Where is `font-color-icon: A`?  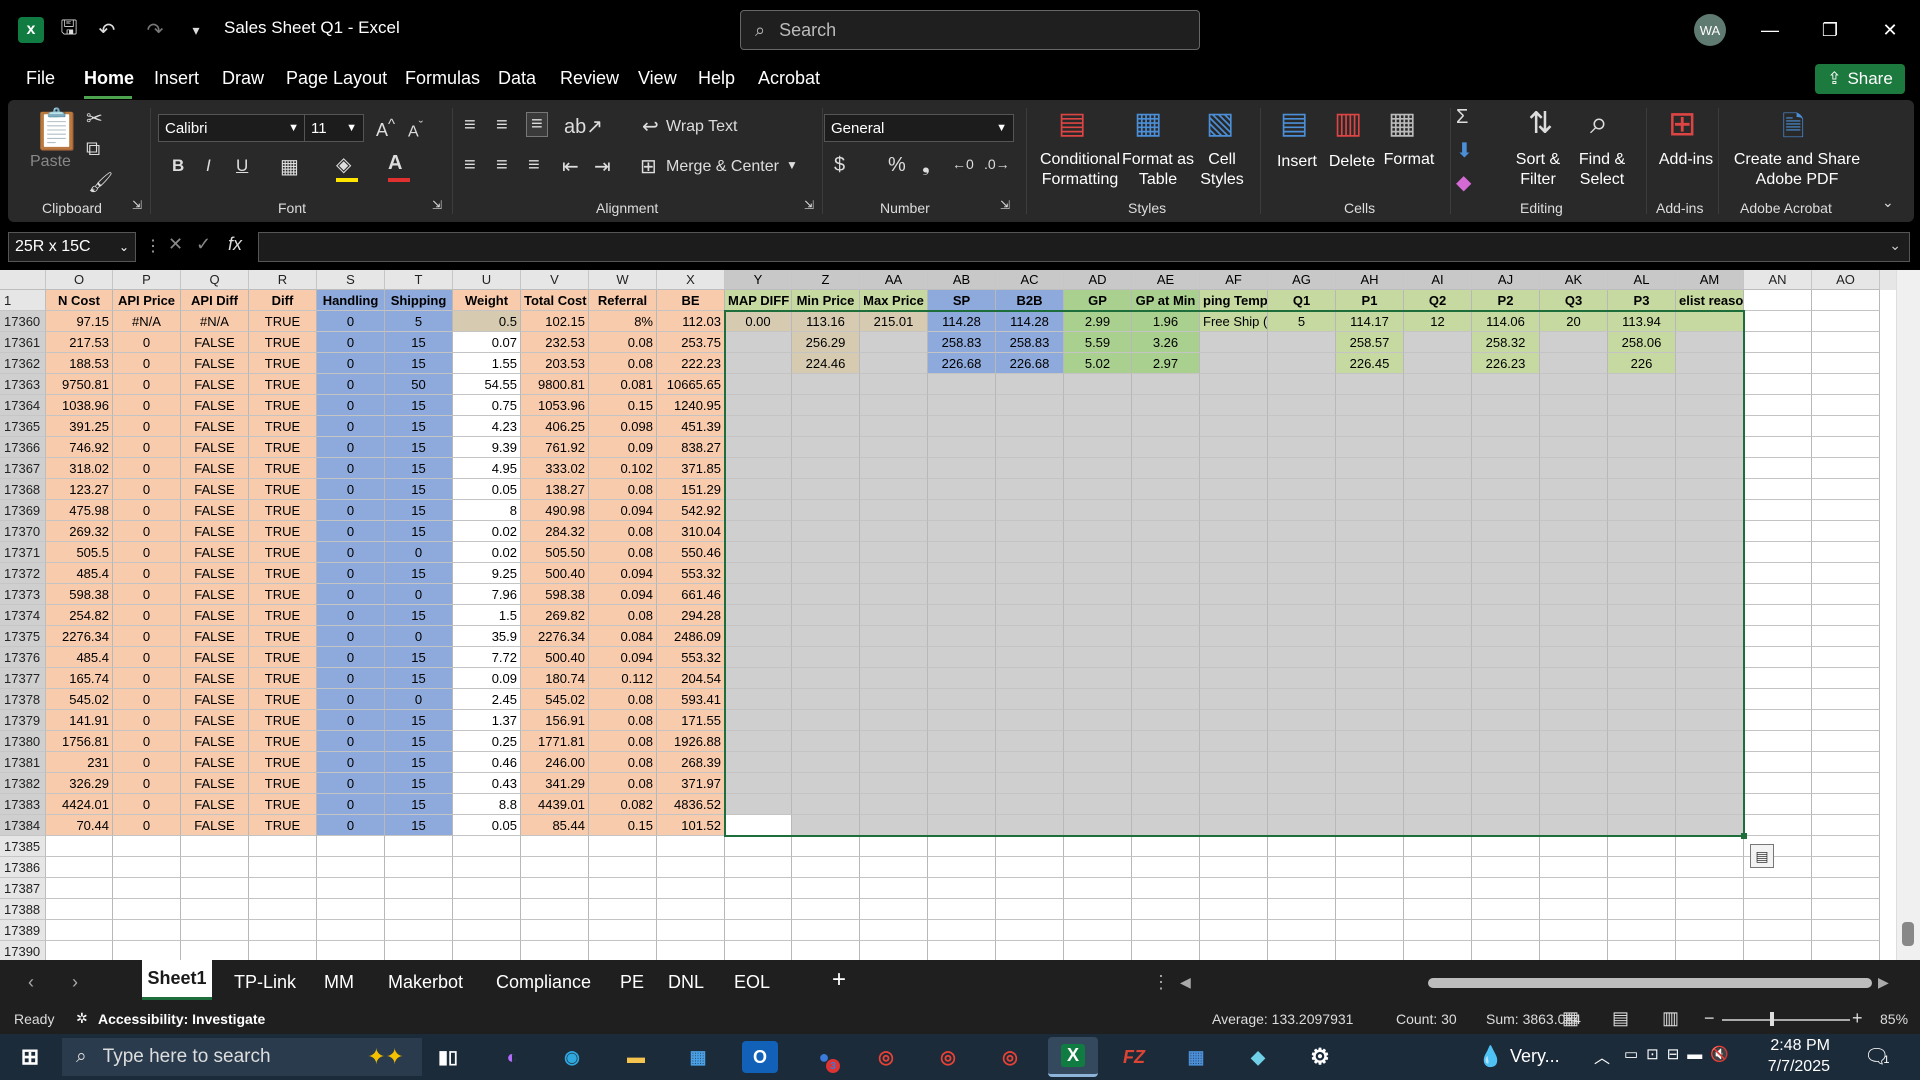
font-color-icon: A is located at coordinates (399, 167).